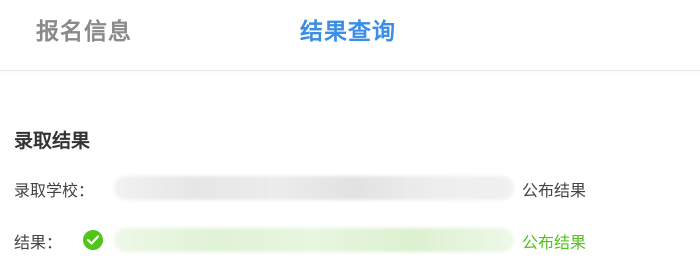 The image size is (700, 270). Describe the element at coordinates (314, 188) in the screenshot. I see `school-value-redacted` at that location.